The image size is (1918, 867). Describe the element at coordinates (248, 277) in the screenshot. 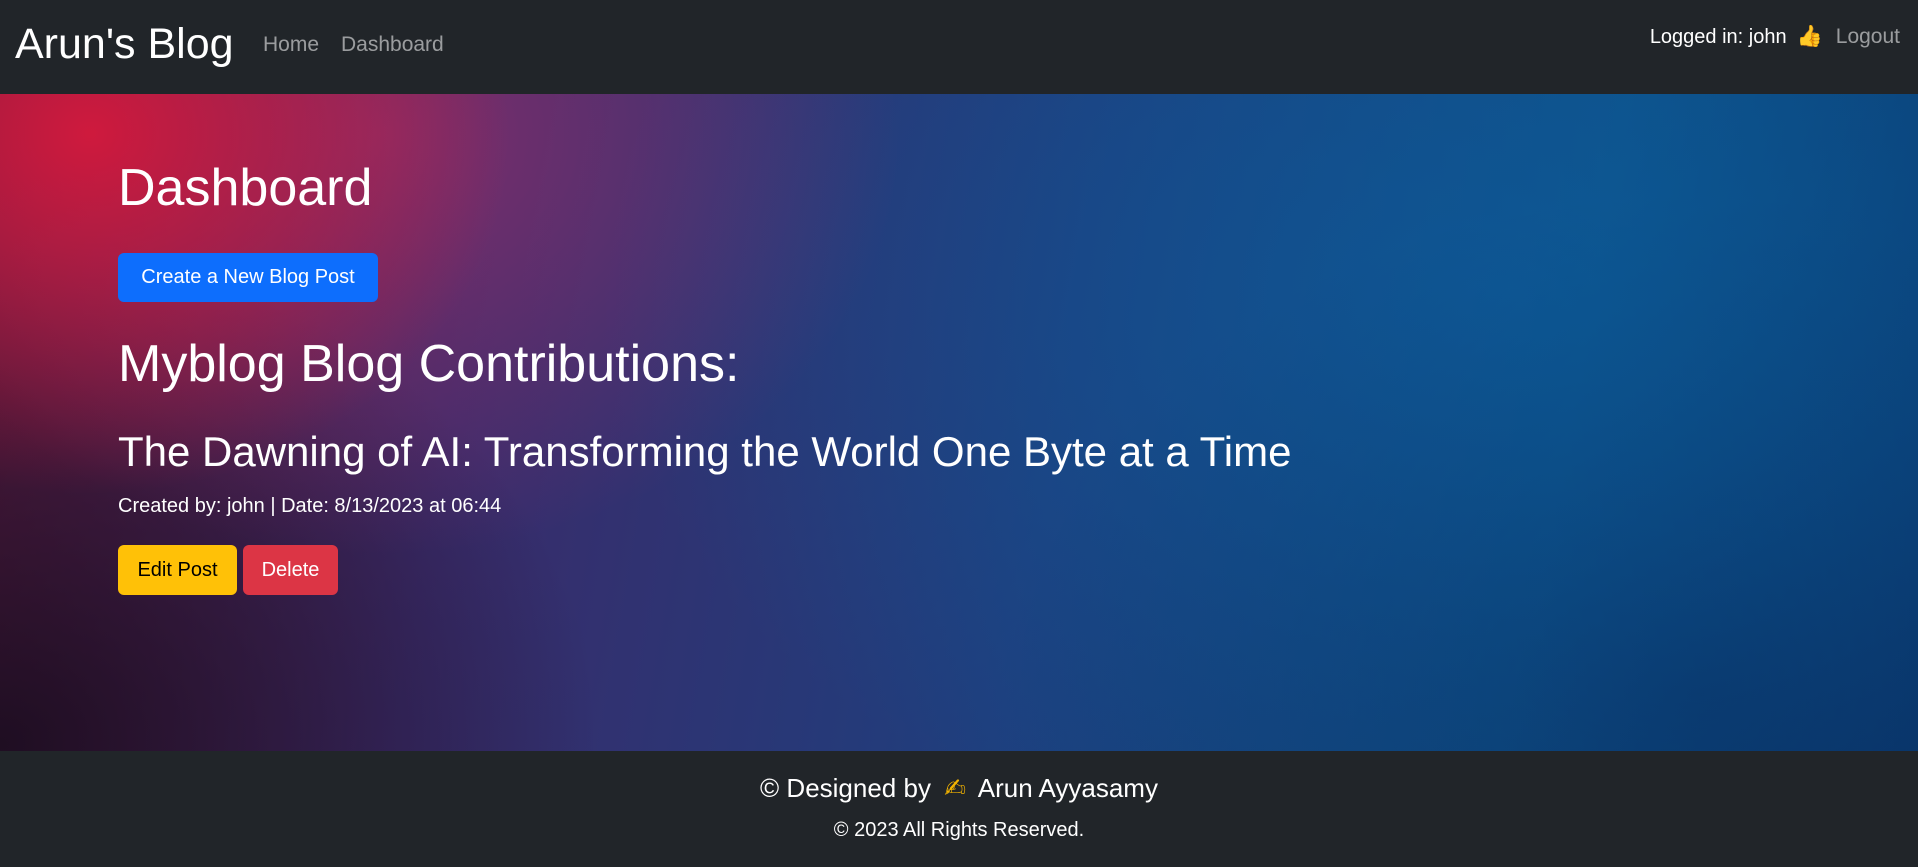

I see `create-post-button: Create a New Blog Post` at that location.